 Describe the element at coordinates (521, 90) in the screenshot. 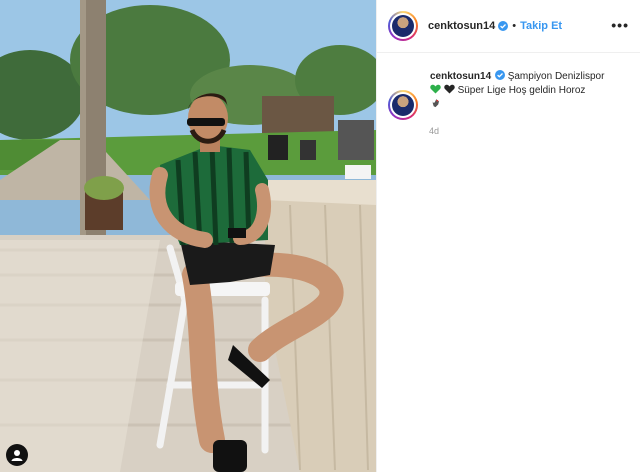

I see `caption-line2: Süper Lige Hoş geldin Horoz` at that location.